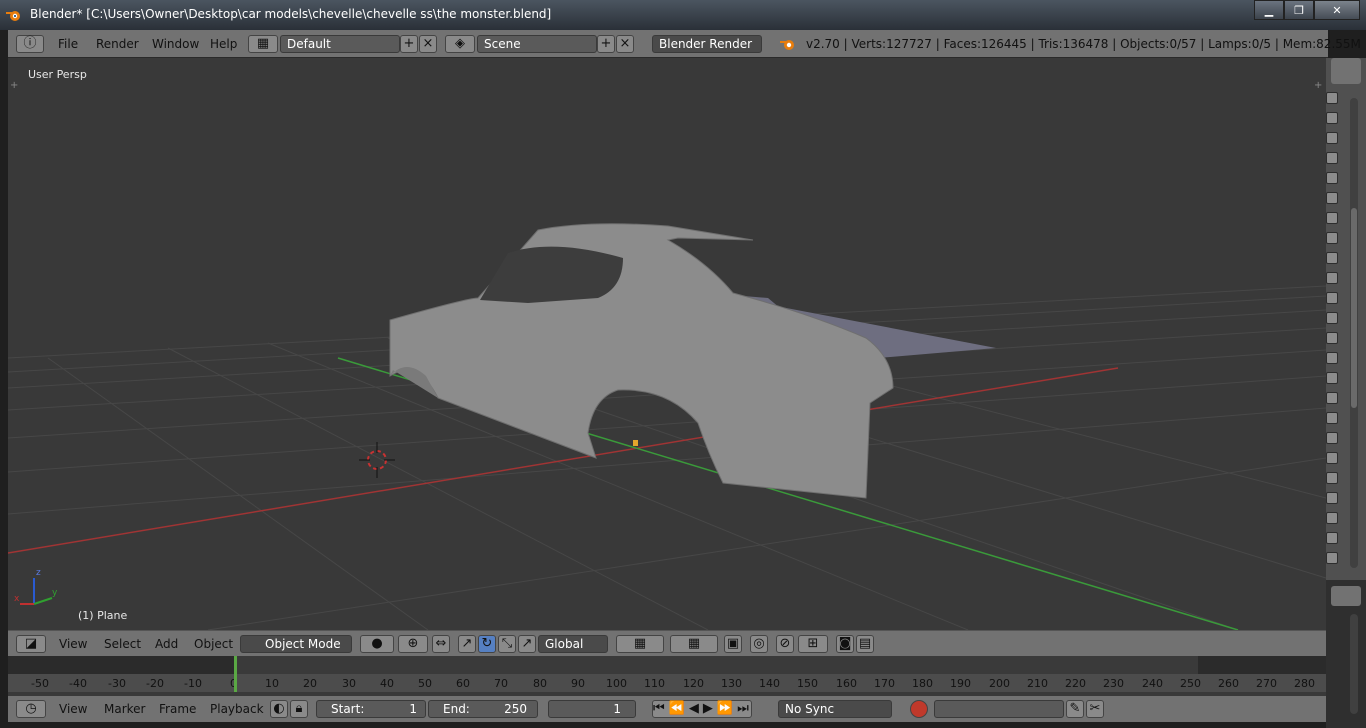 This screenshot has height=728, width=1366. Describe the element at coordinates (1095, 709) in the screenshot. I see `delete-keyframe-icon: ✂` at that location.